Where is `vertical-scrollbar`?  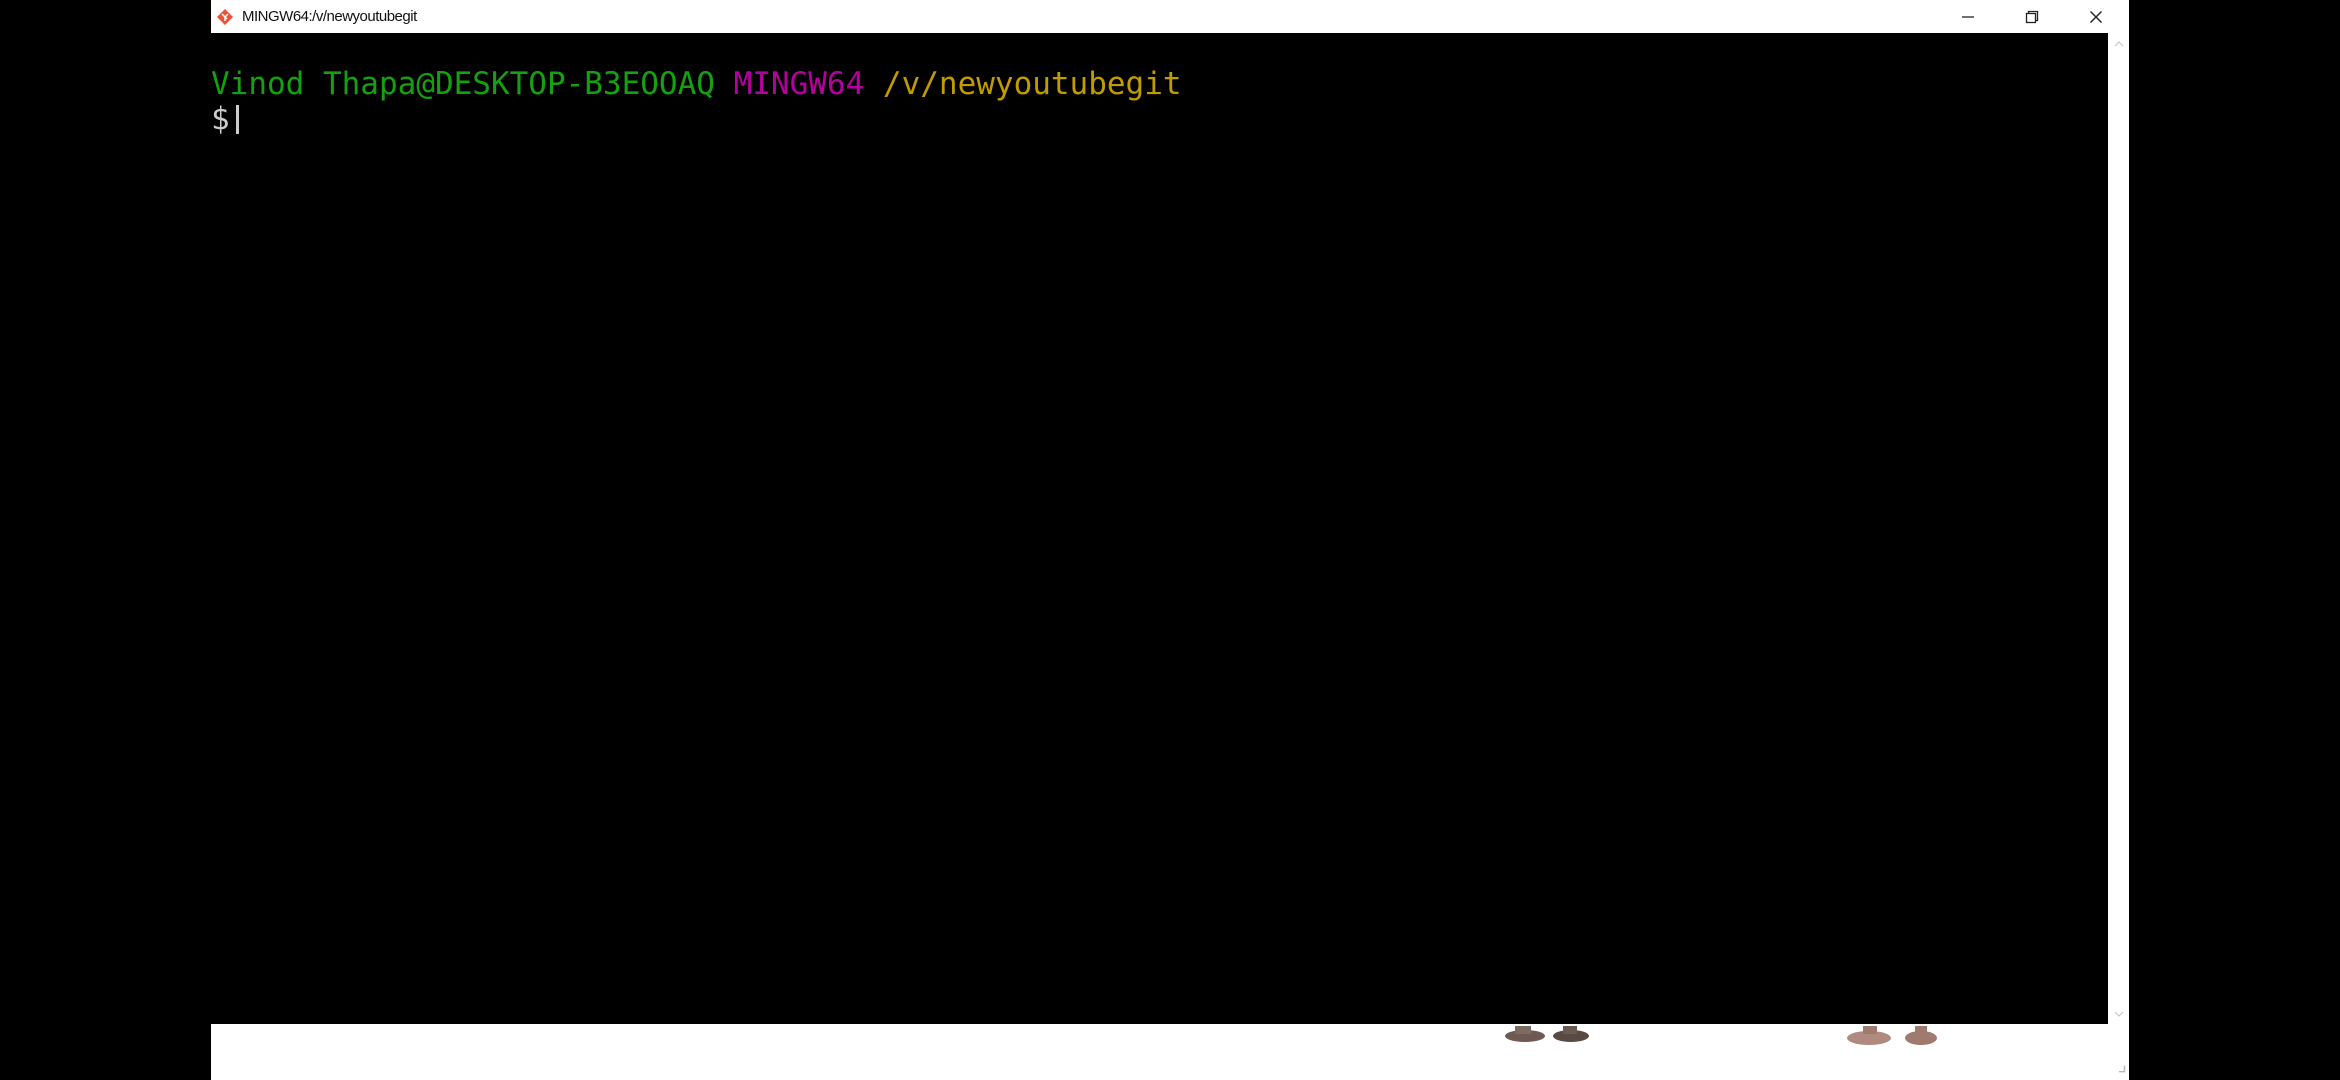
vertical-scrollbar is located at coordinates (2118, 528).